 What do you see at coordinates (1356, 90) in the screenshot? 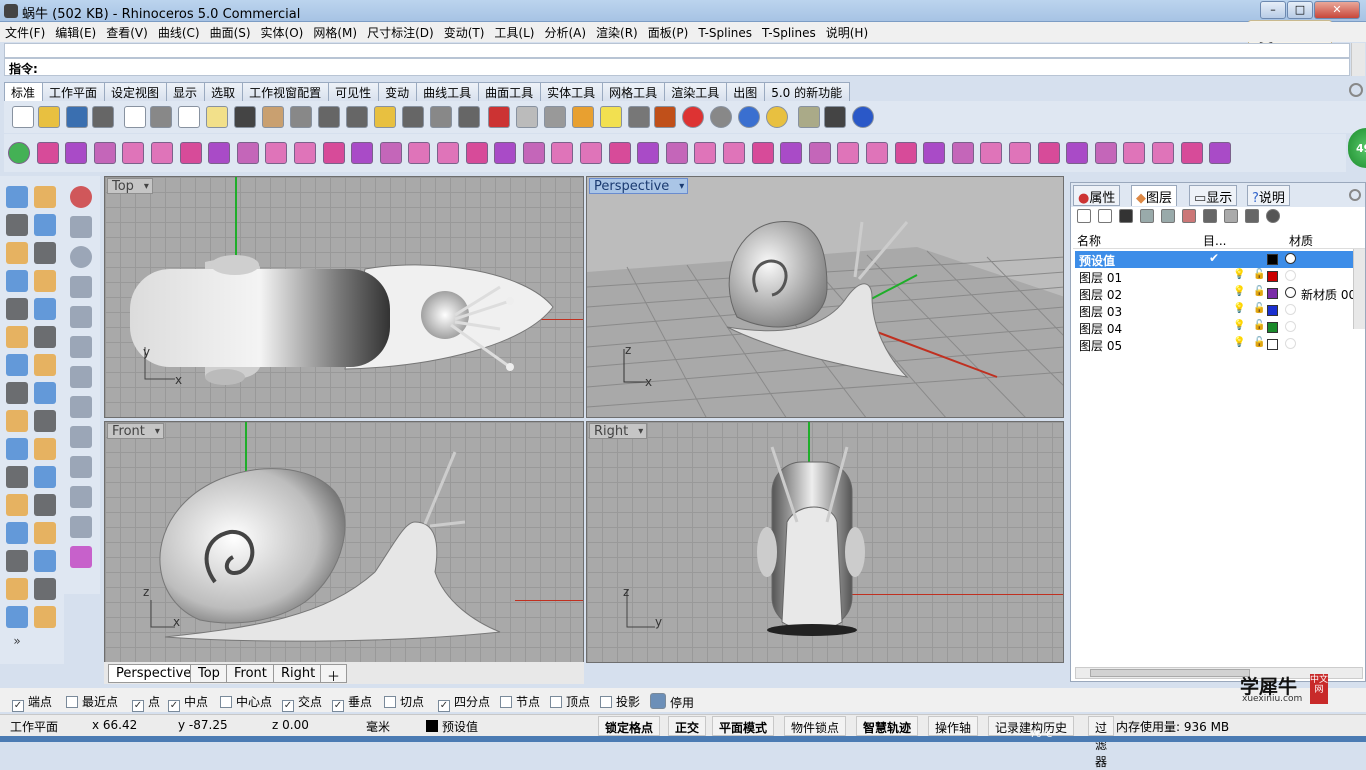
I see `toolbar-options-gear-icon` at bounding box center [1356, 90].